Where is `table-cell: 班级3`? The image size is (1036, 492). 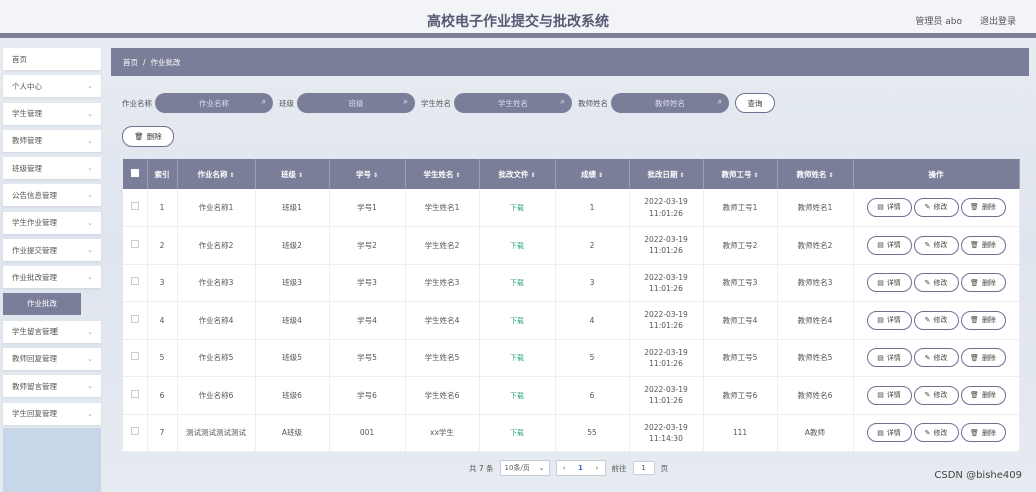 table-cell: 班级3 is located at coordinates (292, 283).